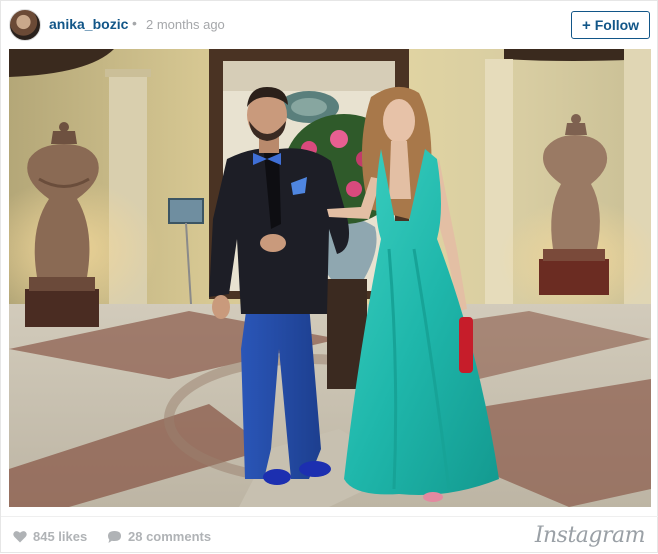 Image resolution: width=658 pixels, height=554 pixels. What do you see at coordinates (586, 25) in the screenshot?
I see `plus-icon: +` at bounding box center [586, 25].